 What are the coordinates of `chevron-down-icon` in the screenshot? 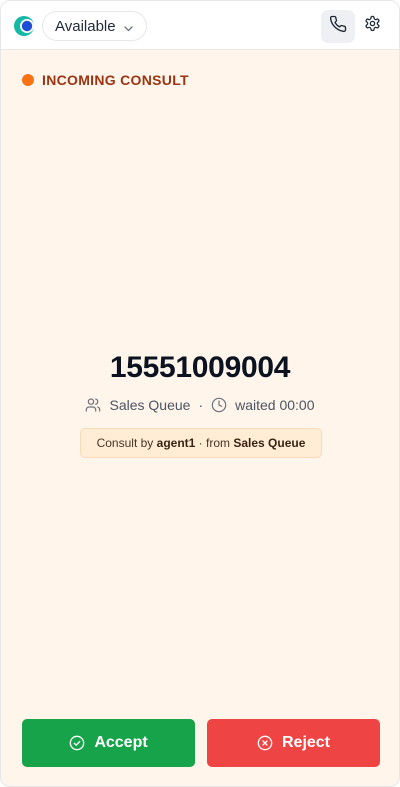 It's located at (128, 26).